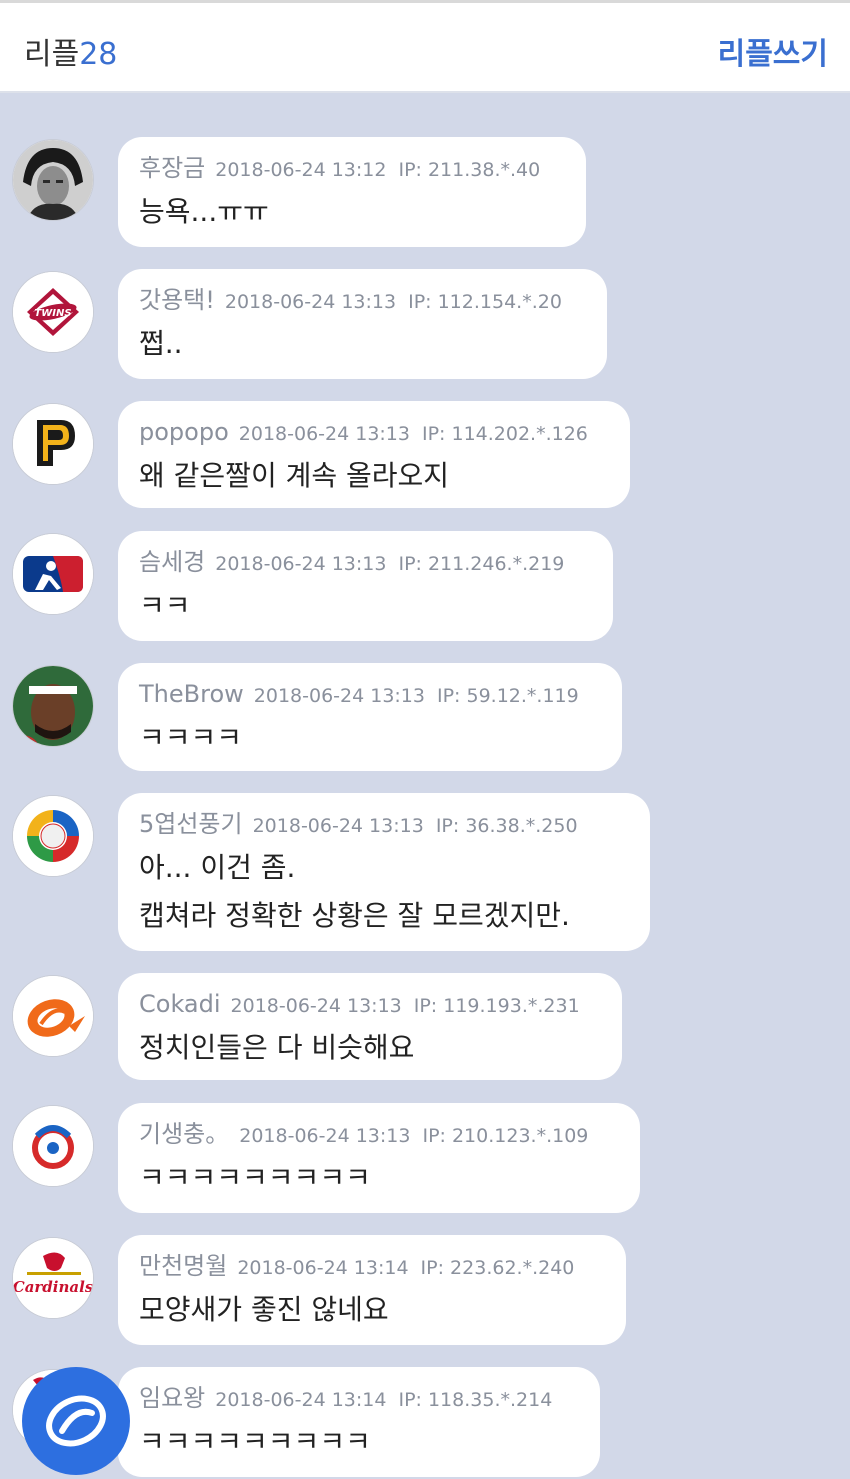 Image resolution: width=850 pixels, height=1479 pixels. I want to click on comment-ip: IP: 210.123.*.109, so click(505, 1136).